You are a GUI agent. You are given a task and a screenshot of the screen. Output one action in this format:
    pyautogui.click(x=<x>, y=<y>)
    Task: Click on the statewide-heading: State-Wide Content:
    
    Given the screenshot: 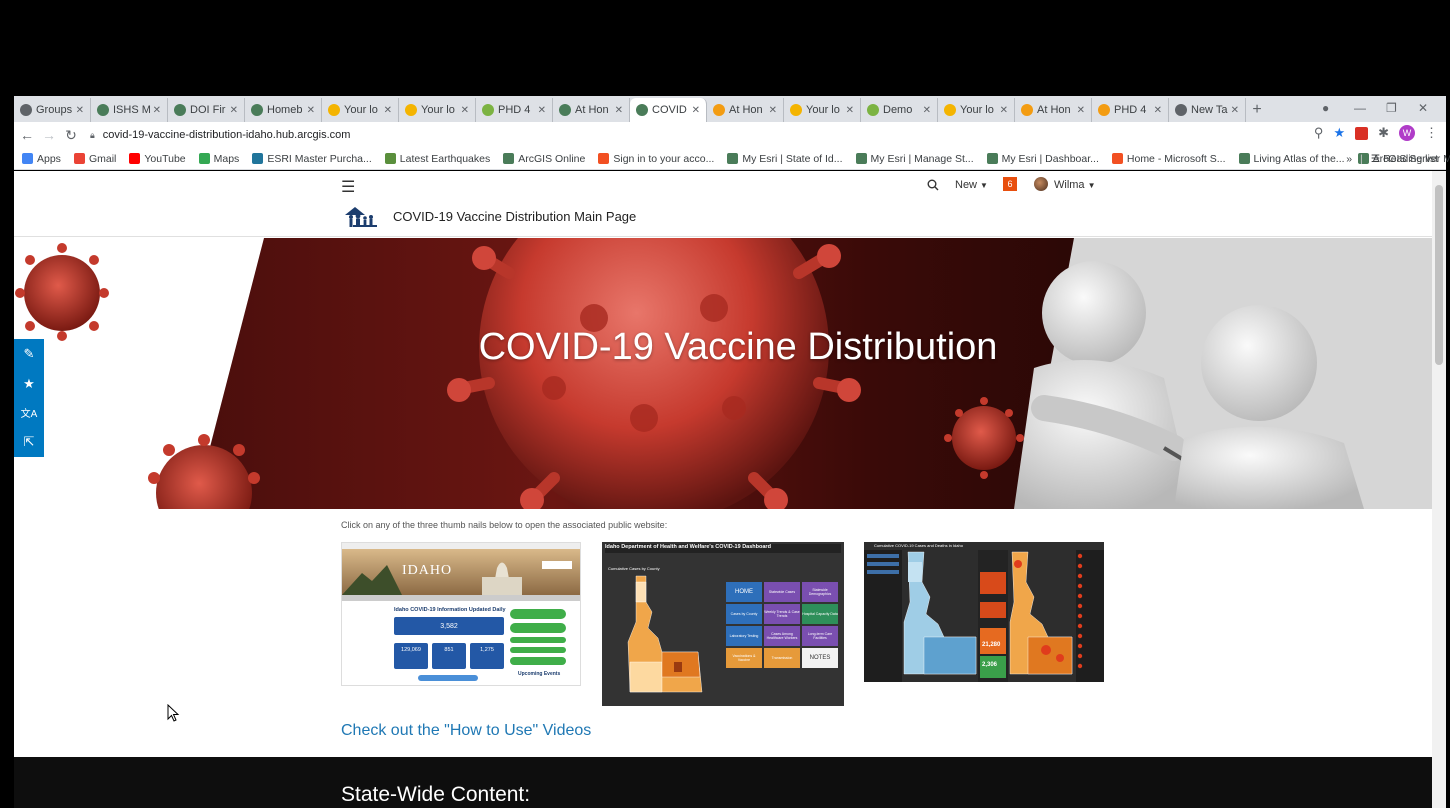 What is the action you would take?
    pyautogui.click(x=436, y=794)
    